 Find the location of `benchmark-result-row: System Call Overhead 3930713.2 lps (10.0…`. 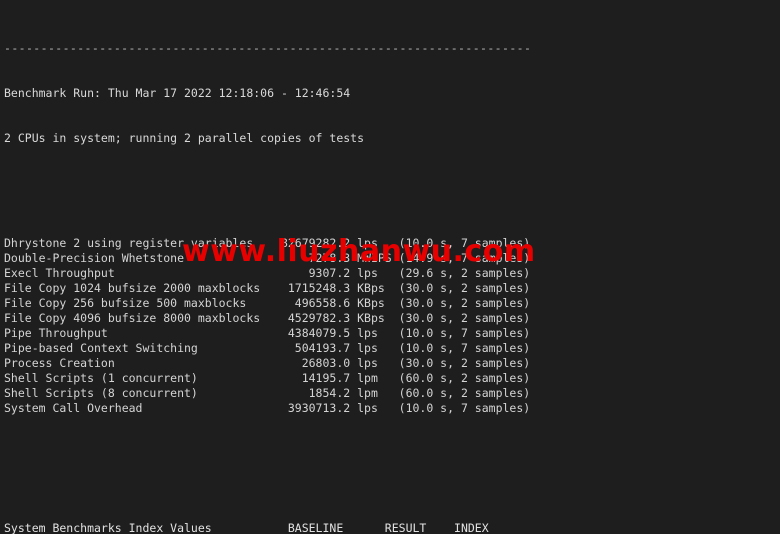

benchmark-result-row: System Call Overhead 3930713.2 lps (10.0… is located at coordinates (267, 408).